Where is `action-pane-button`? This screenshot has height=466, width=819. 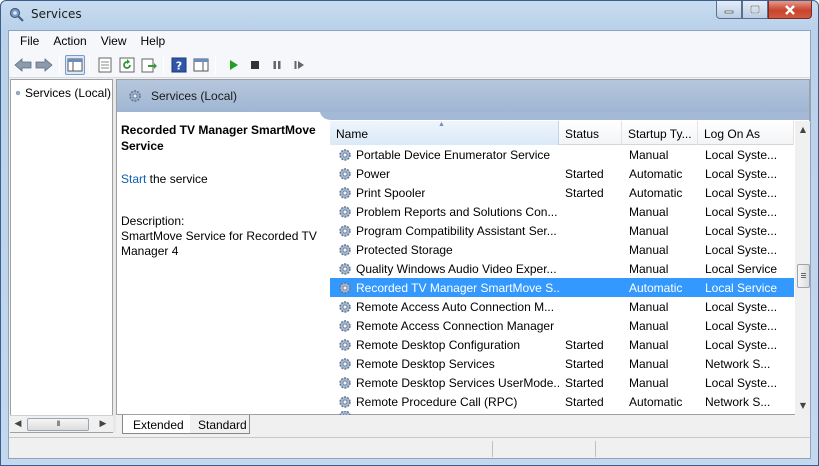 action-pane-button is located at coordinates (201, 65).